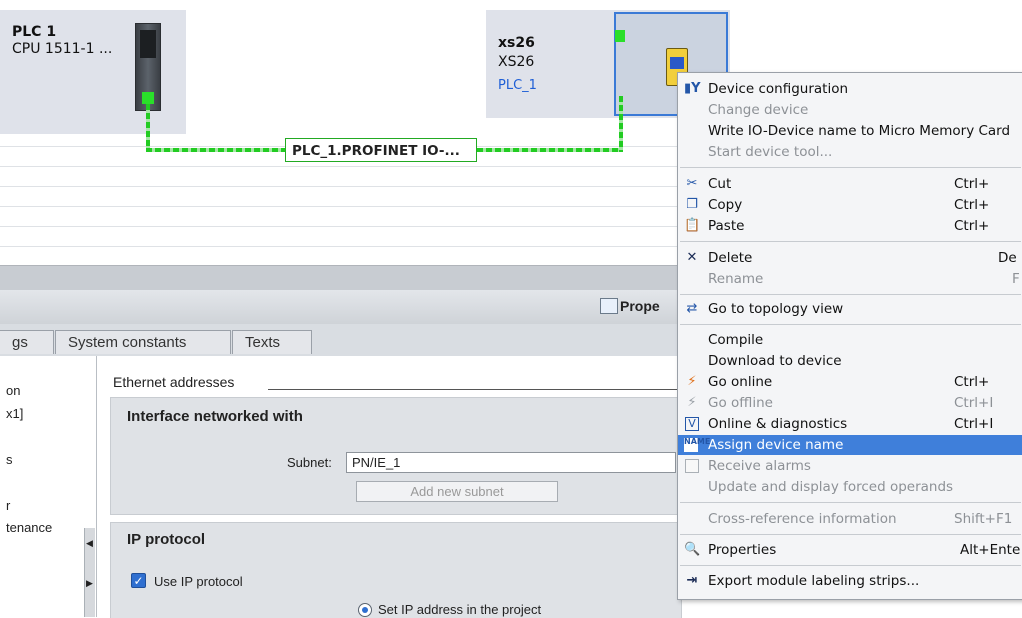 The width and height of the screenshot is (1022, 618). What do you see at coordinates (272, 342) in the screenshot?
I see `tab-texts: Texts` at bounding box center [272, 342].